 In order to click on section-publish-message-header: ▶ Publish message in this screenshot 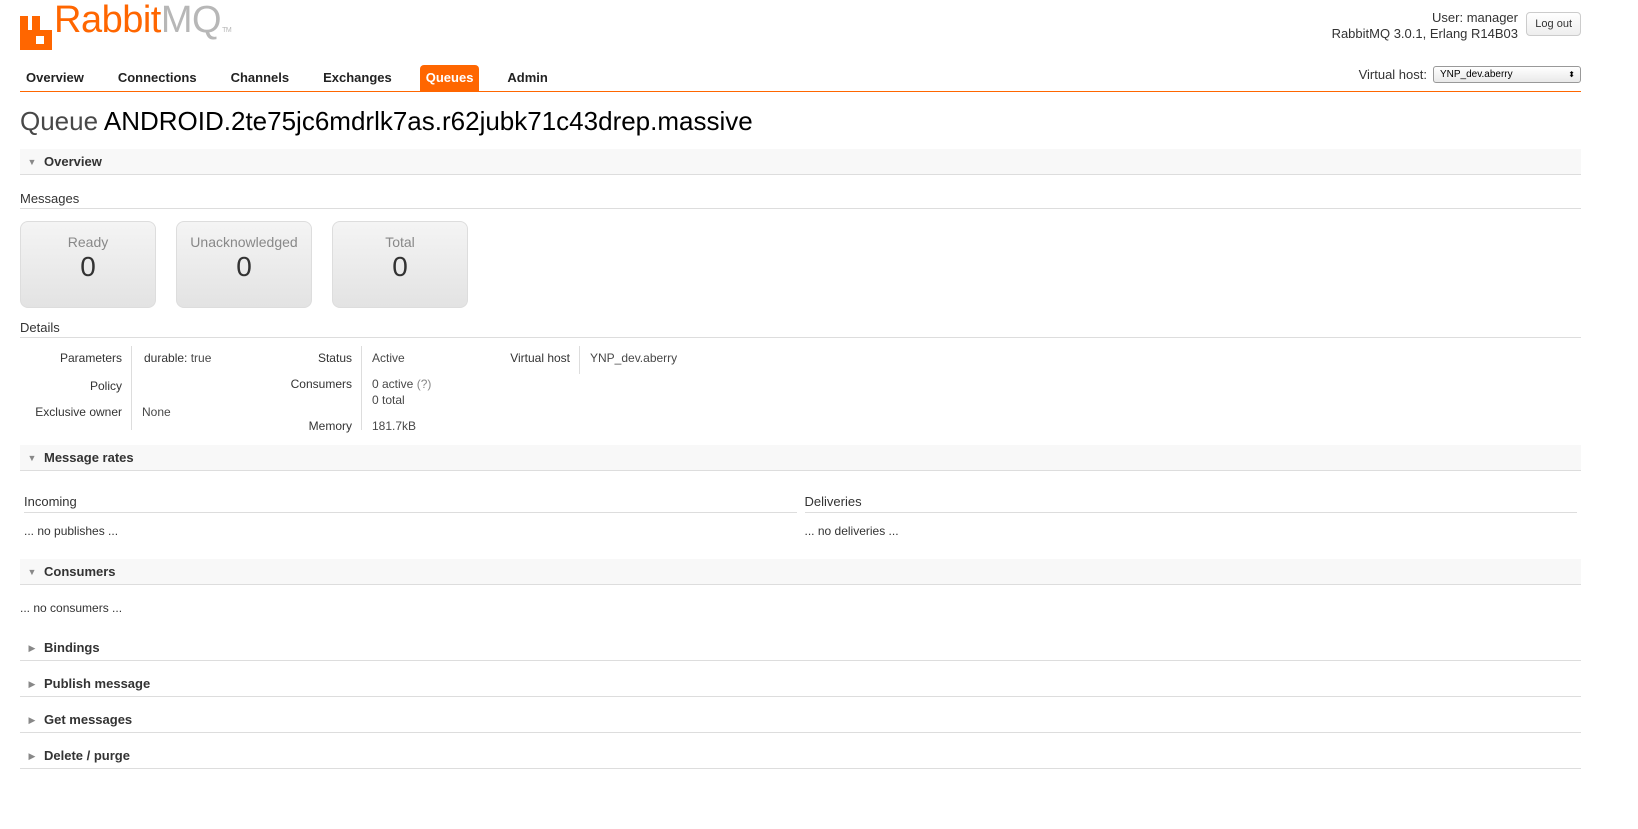, I will do `click(800, 684)`.